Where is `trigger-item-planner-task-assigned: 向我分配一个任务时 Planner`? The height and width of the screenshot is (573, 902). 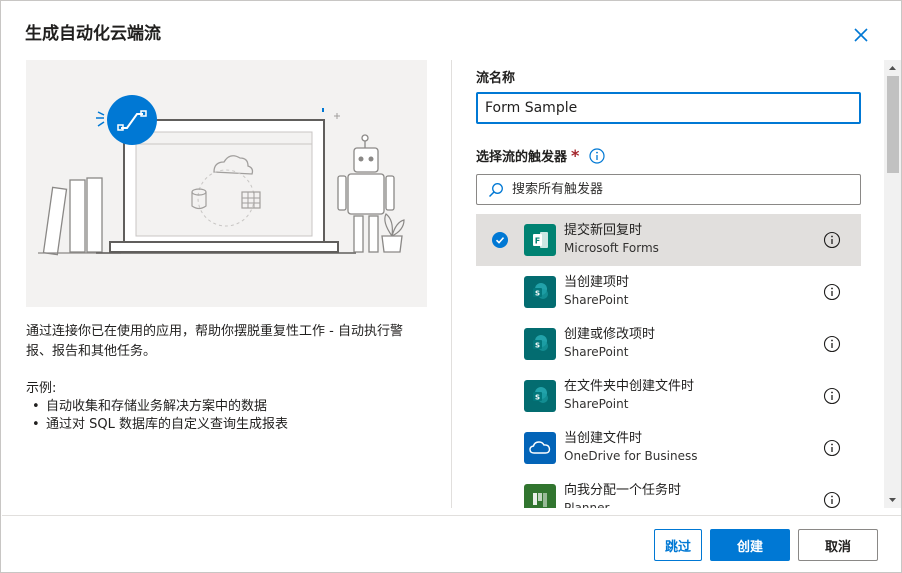 trigger-item-planner-task-assigned: 向我分配一个任务时 Planner is located at coordinates (668, 491).